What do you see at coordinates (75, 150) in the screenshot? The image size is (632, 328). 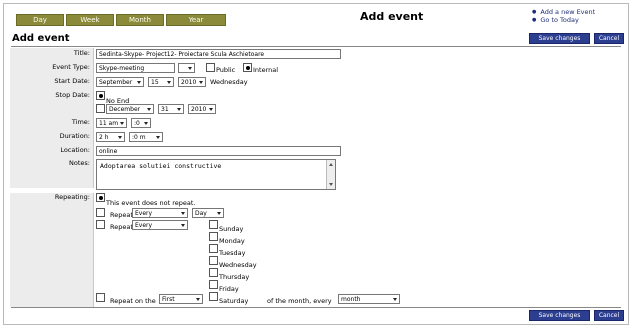 I see `location-label: Location:` at bounding box center [75, 150].